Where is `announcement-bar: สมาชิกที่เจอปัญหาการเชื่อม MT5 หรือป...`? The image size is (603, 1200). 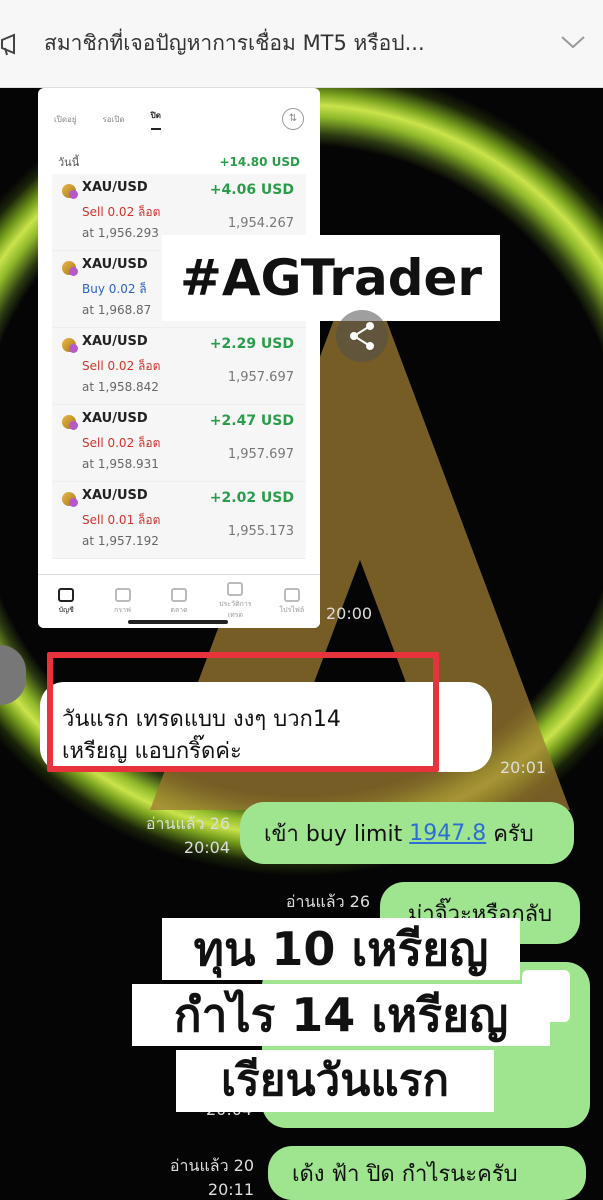 announcement-bar: สมาชิกที่เจอปัญหาการเชื่อม MT5 หรือป... is located at coordinates (301, 44).